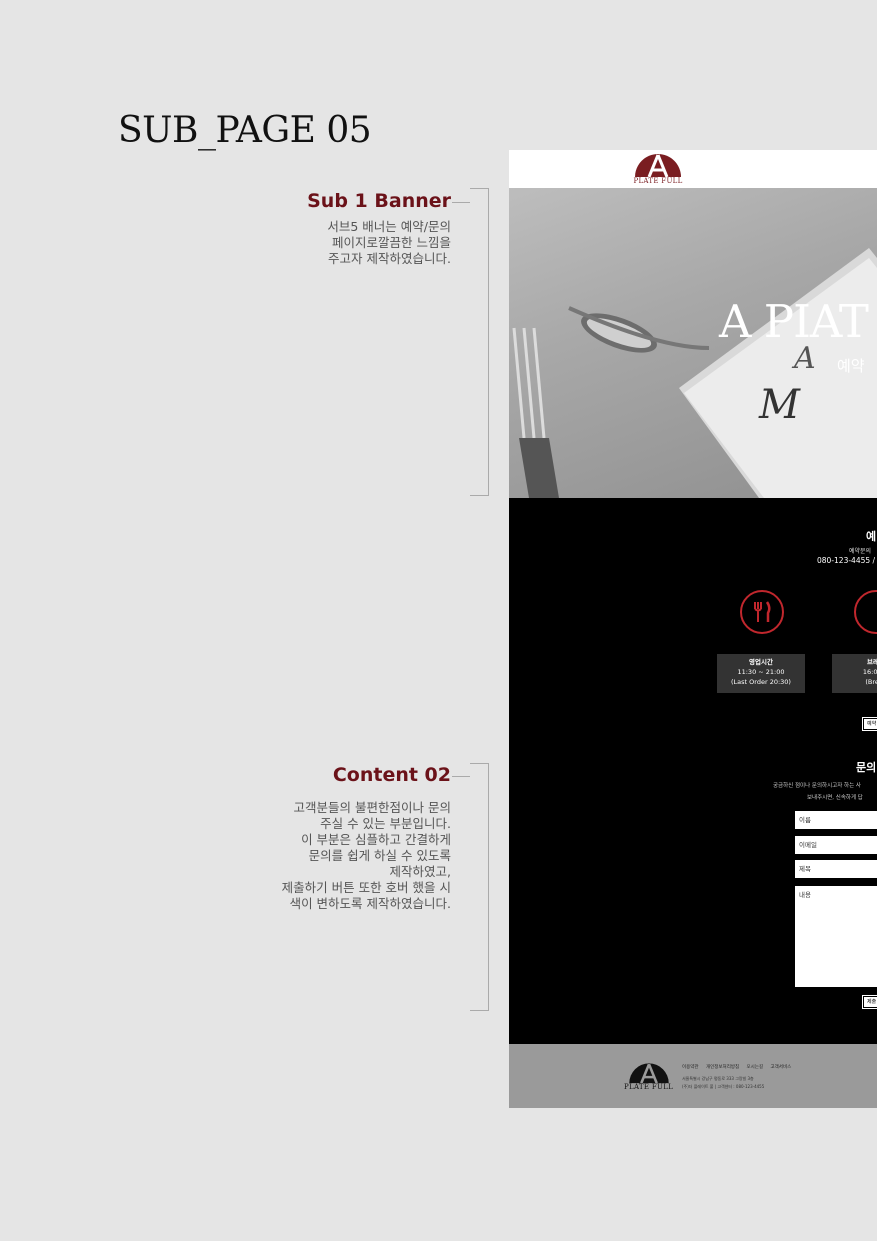 The image size is (877, 1241). Describe the element at coordinates (389, 242) in the screenshot. I see `note-body-banner: 서브5 배너는 예약/문의 페이지로깔끔한 느낌을 주고자 제작하였습니다.` at that location.